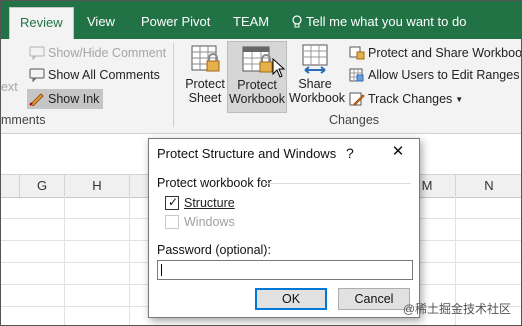  I want to click on windows-checkbox, so click(172, 221).